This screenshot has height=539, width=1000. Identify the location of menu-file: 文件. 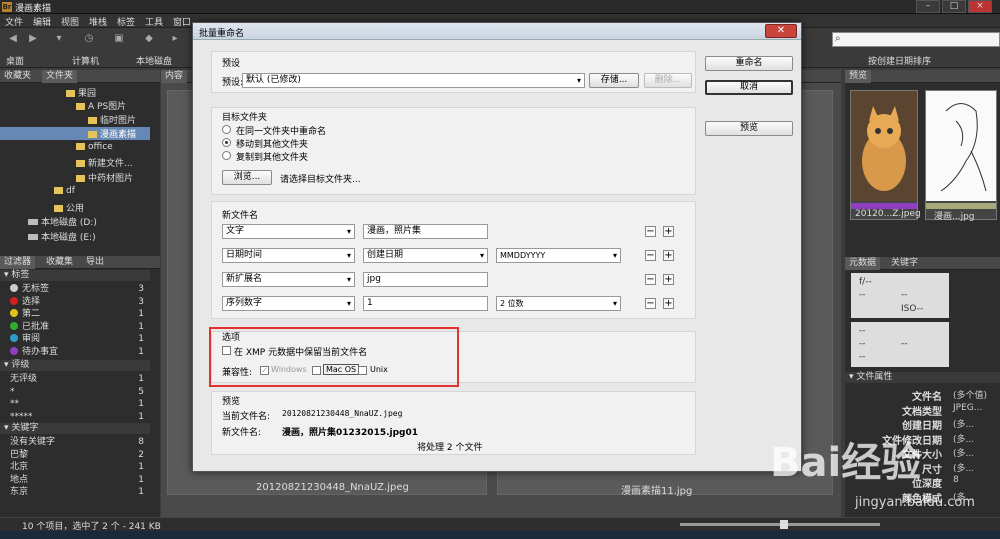
(14, 21).